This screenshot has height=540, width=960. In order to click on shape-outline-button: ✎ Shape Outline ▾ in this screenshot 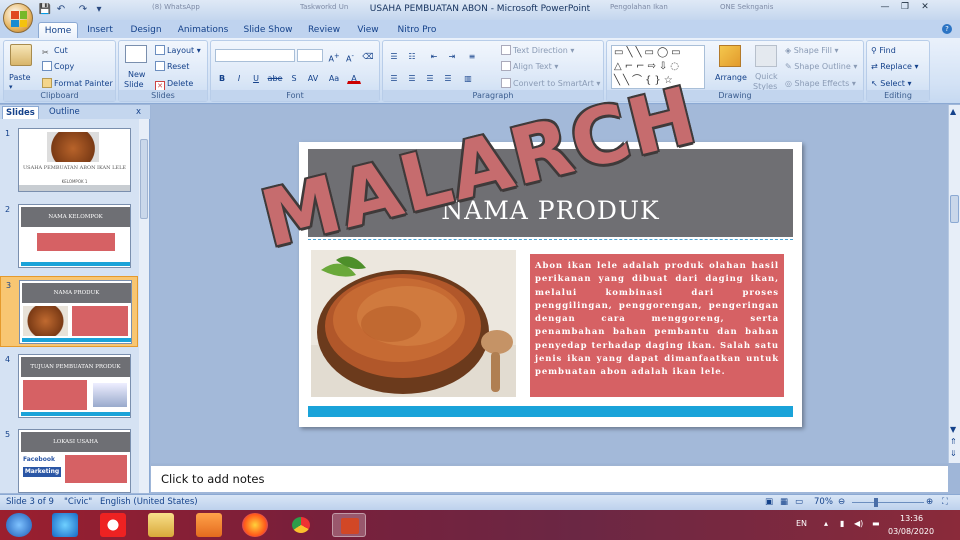, I will do `click(821, 66)`.